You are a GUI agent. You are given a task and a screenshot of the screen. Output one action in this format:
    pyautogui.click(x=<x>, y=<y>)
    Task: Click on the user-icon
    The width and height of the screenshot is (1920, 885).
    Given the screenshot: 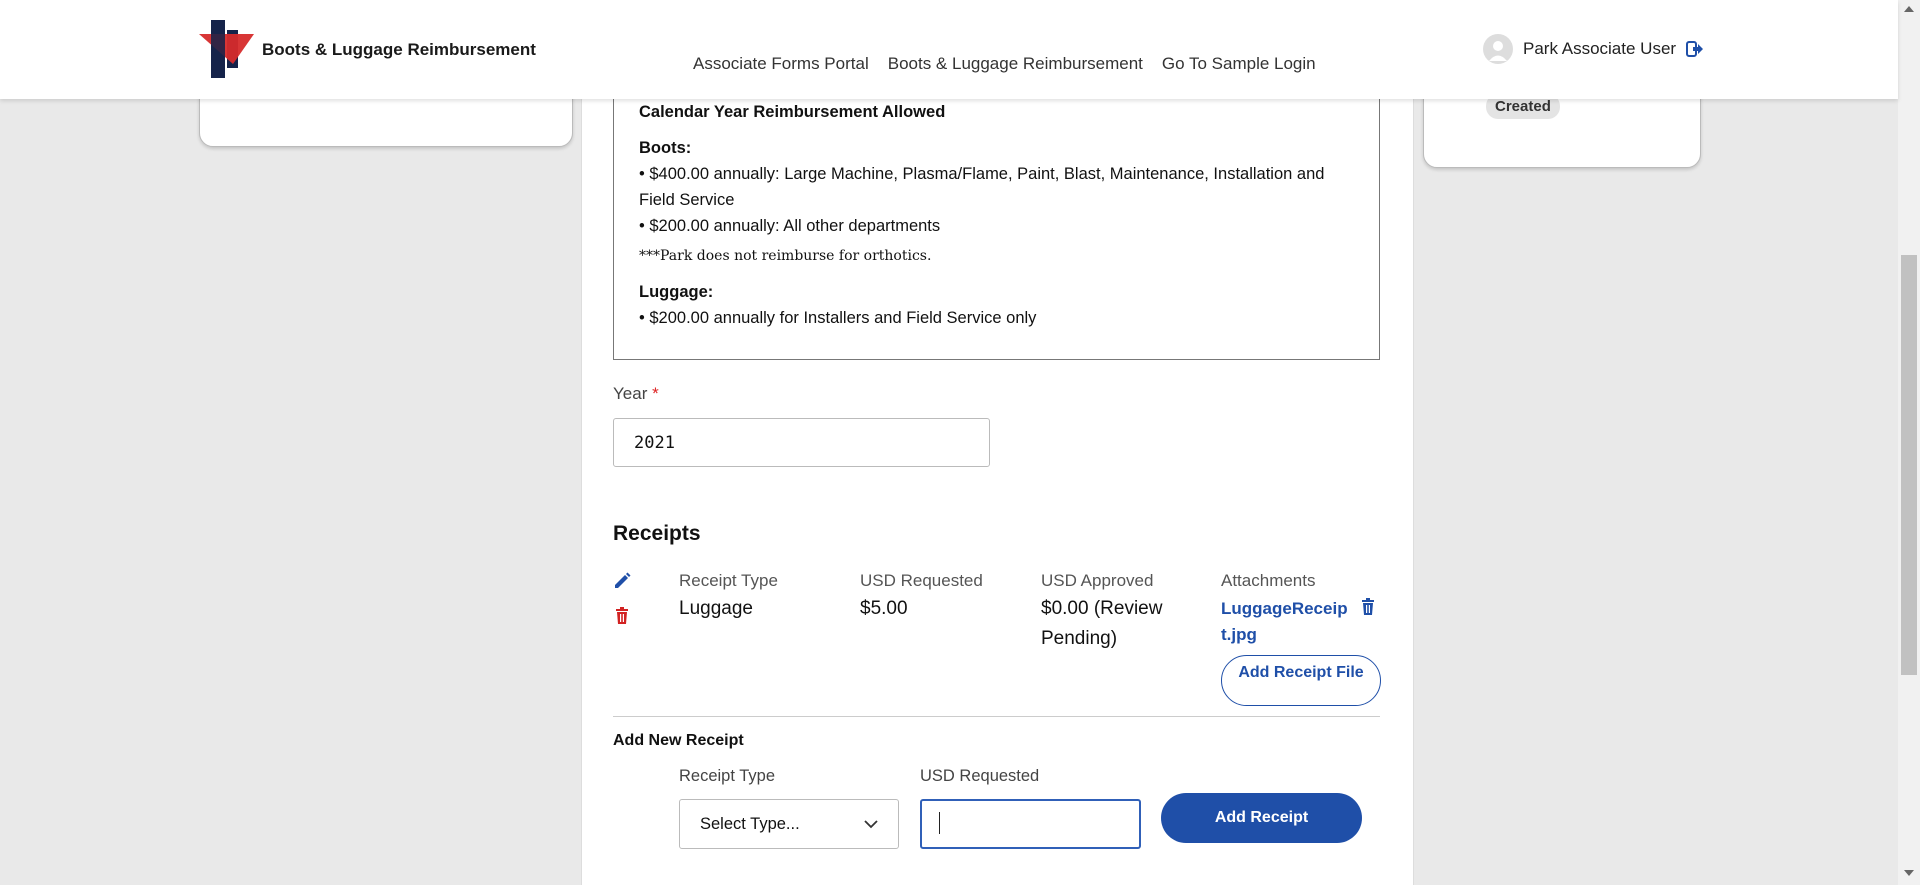 What is the action you would take?
    pyautogui.click(x=1498, y=51)
    